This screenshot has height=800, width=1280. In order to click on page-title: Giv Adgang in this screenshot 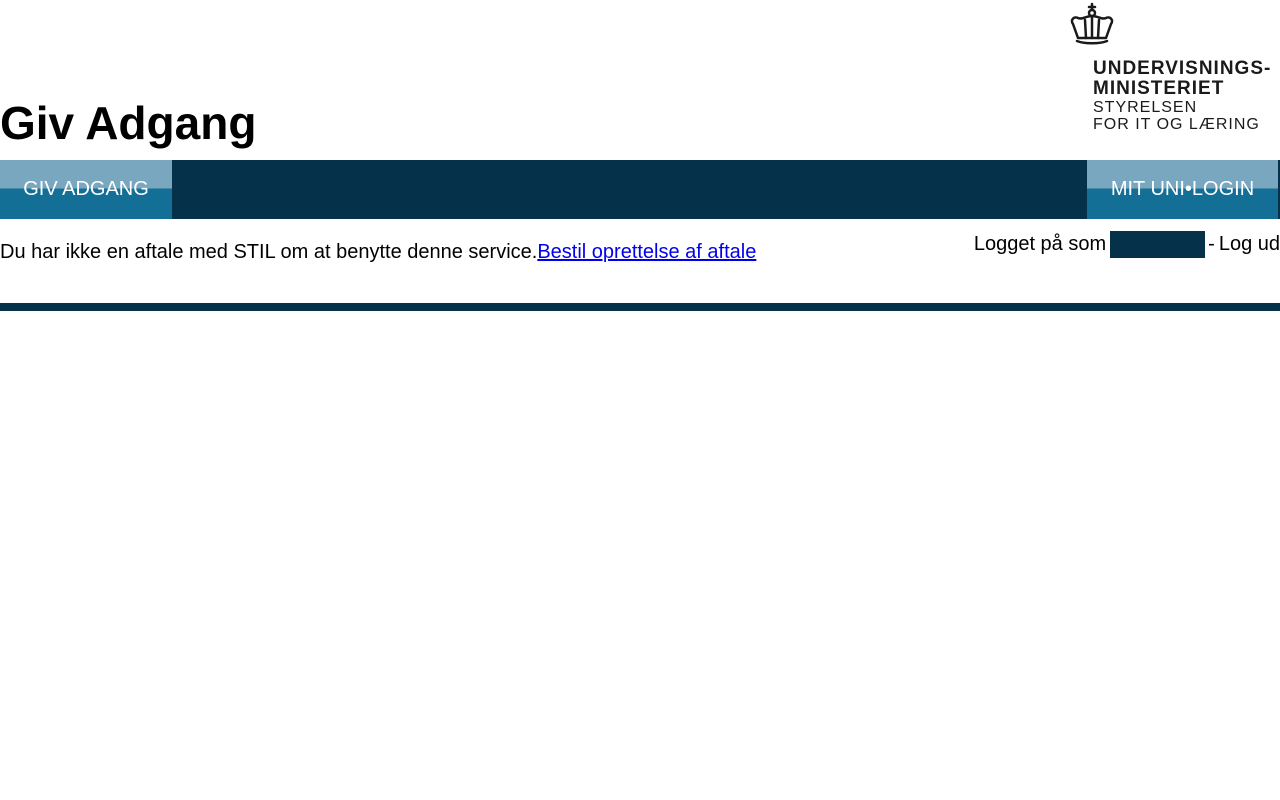, I will do `click(128, 123)`.